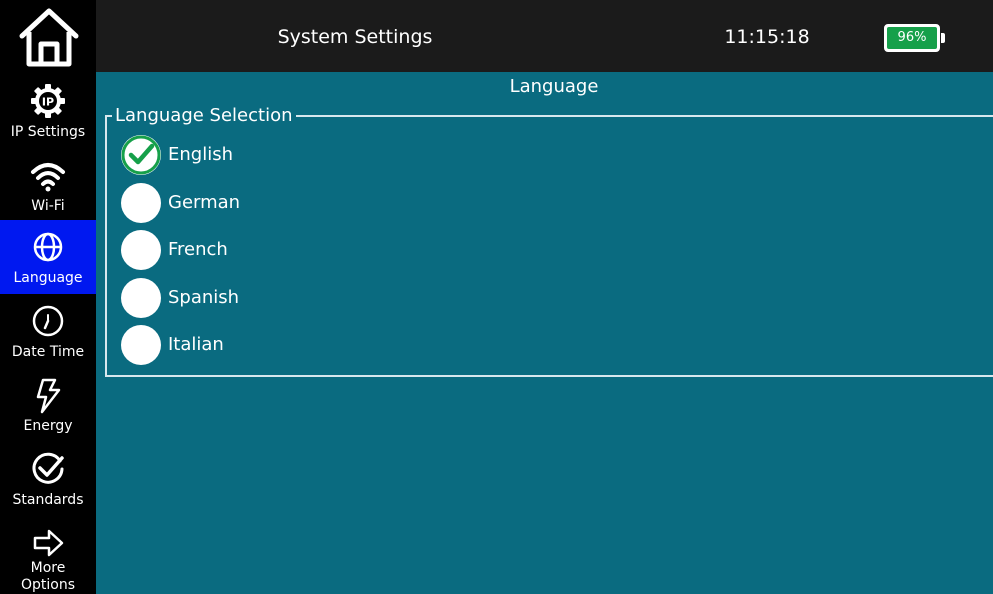  What do you see at coordinates (496, 36) in the screenshot?
I see `top-bar: System Settings 11:15:18 96%` at bounding box center [496, 36].